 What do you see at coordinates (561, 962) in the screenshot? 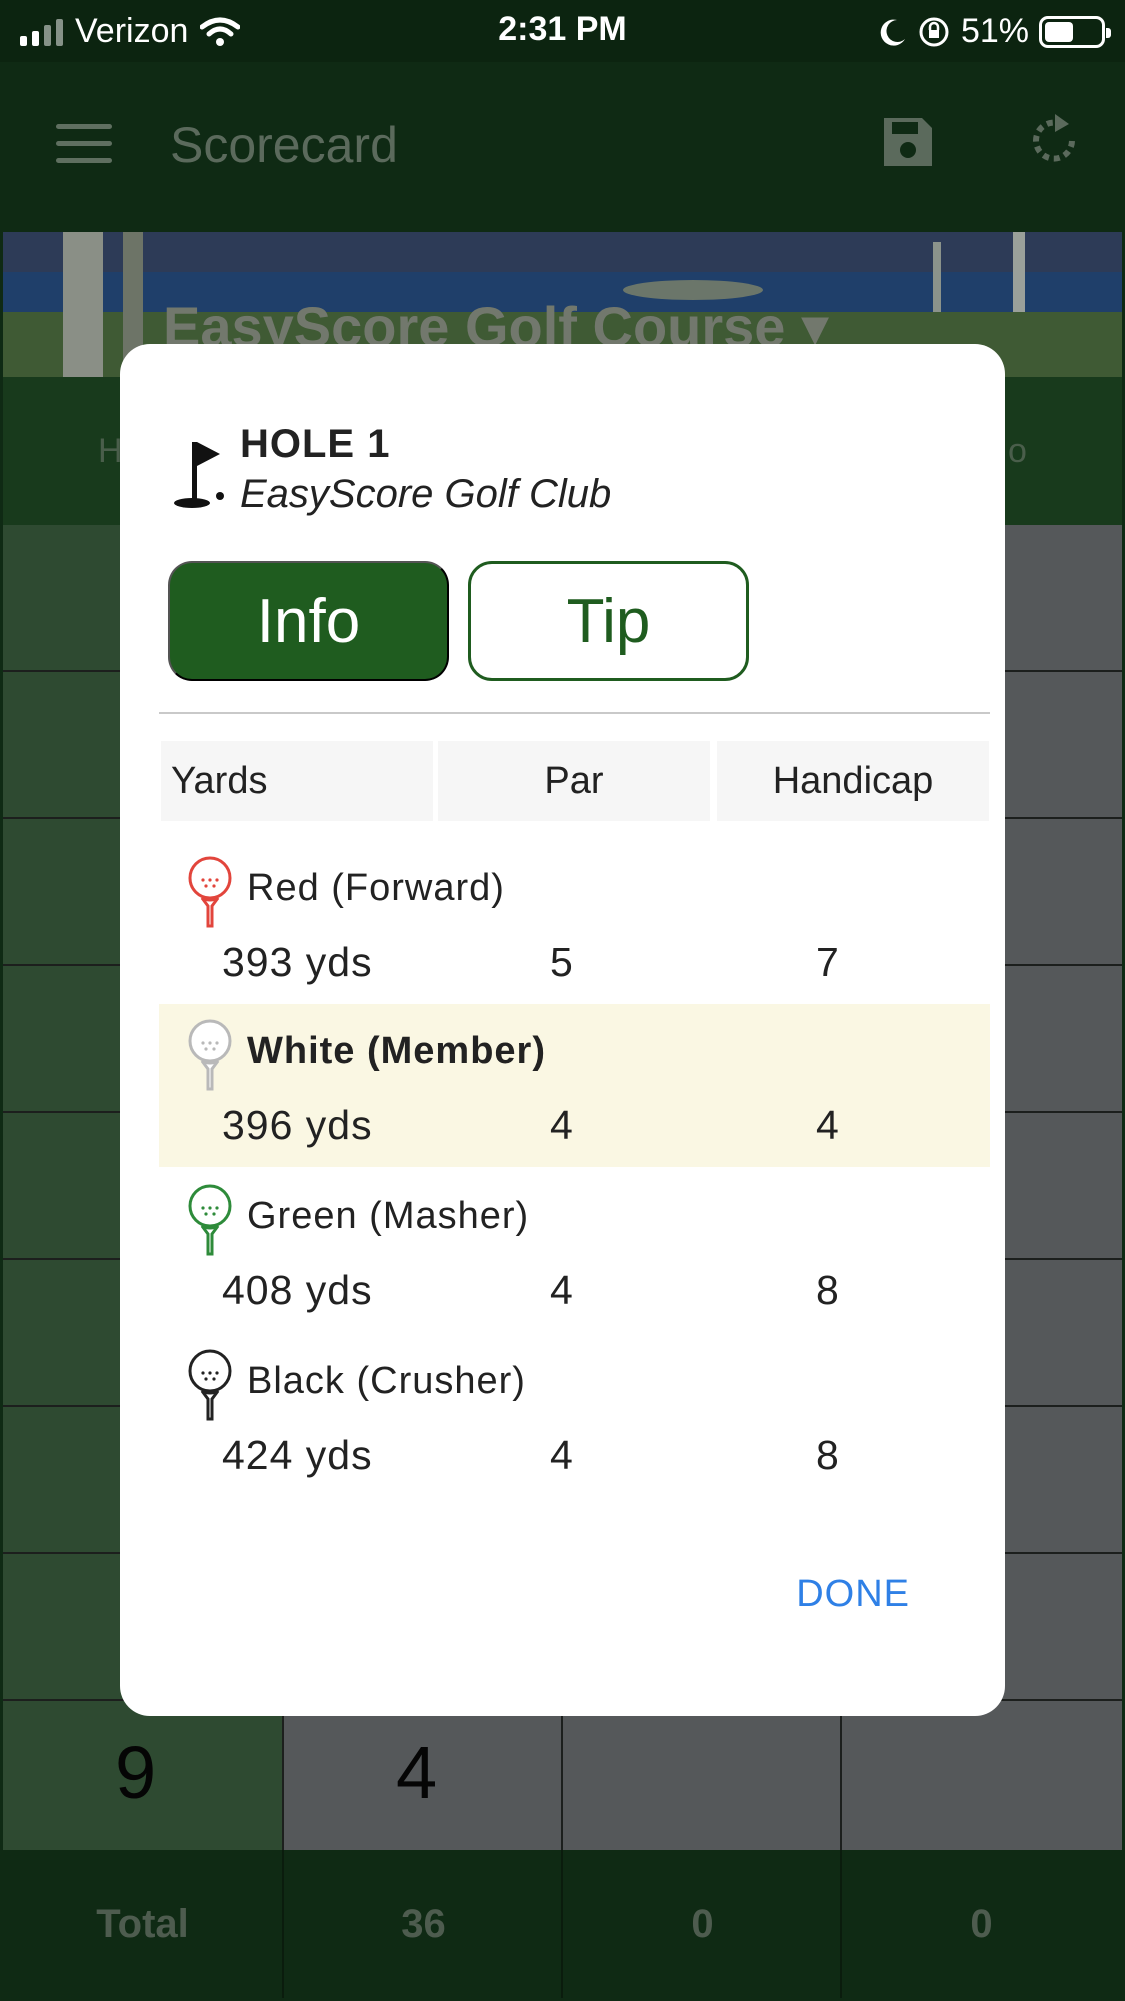
I see `tee-par: 5` at bounding box center [561, 962].